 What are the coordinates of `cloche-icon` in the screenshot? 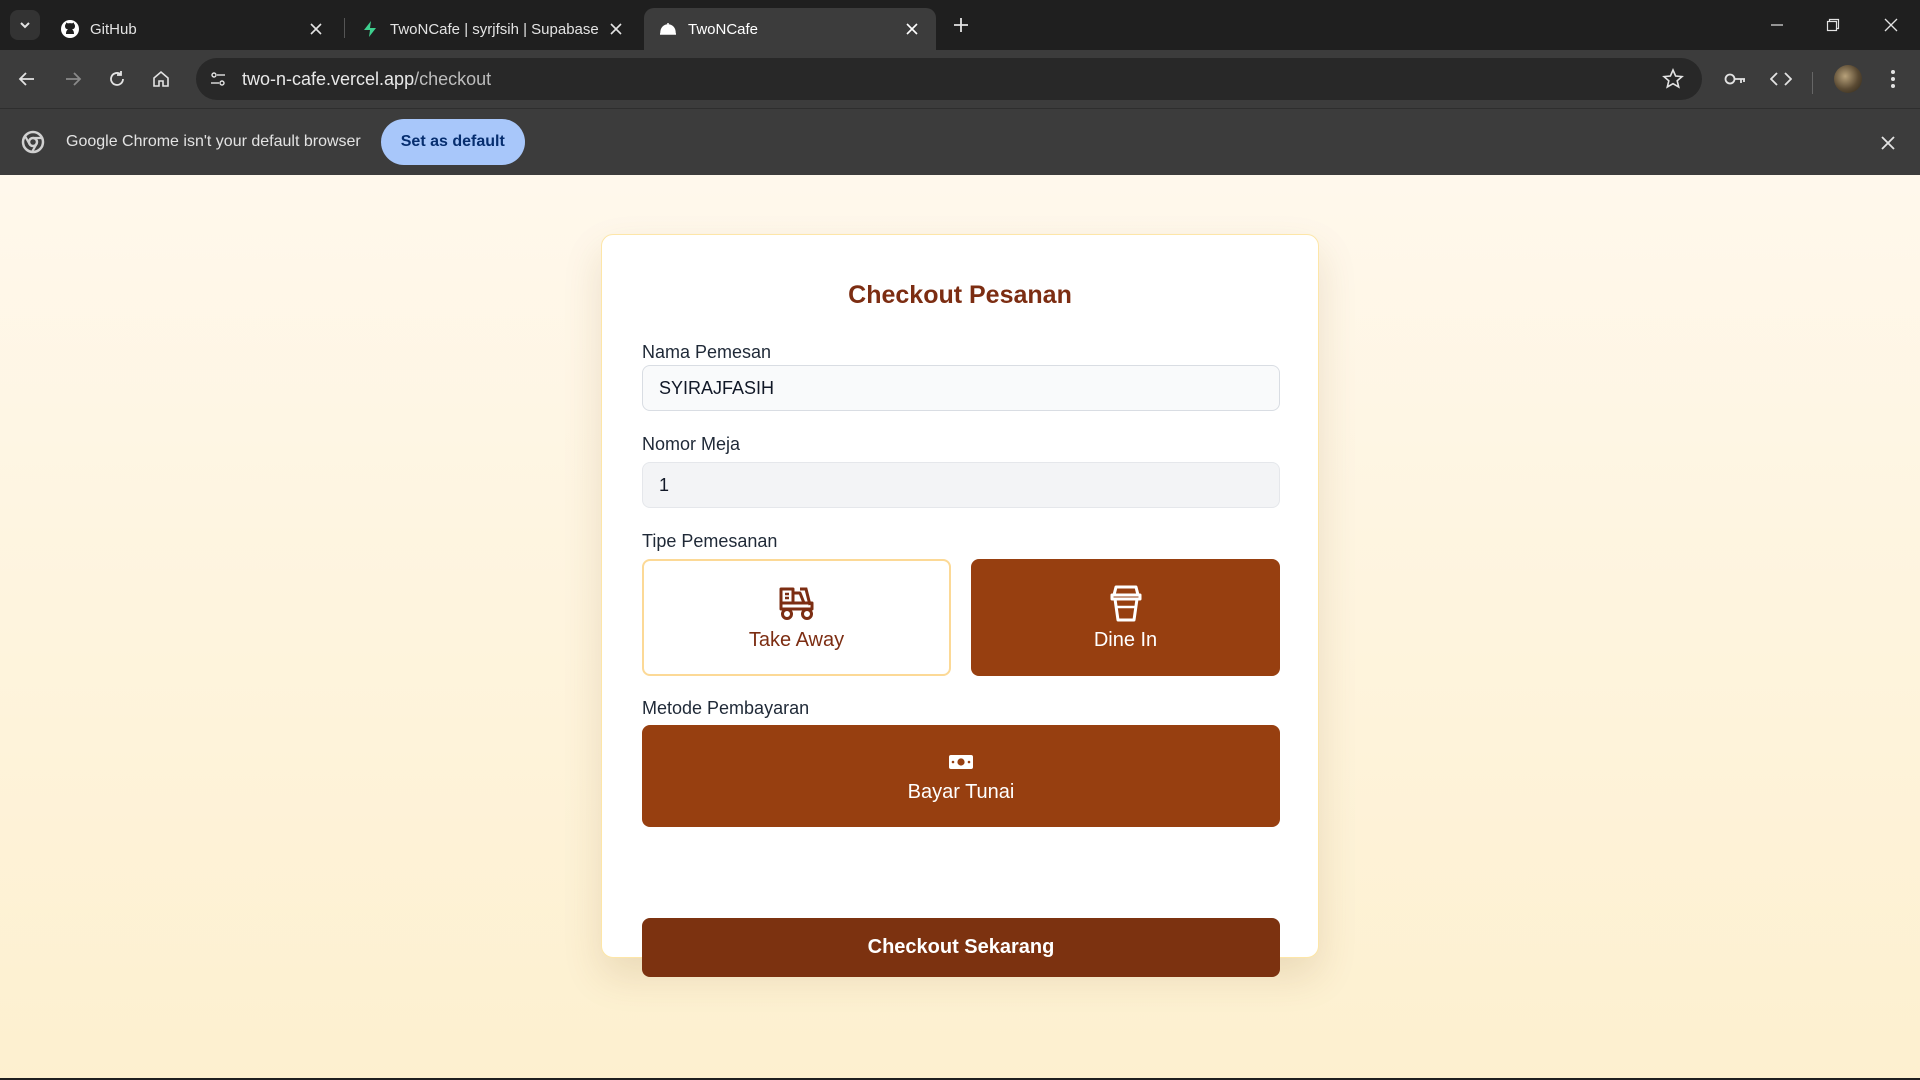 It's located at (668, 29).